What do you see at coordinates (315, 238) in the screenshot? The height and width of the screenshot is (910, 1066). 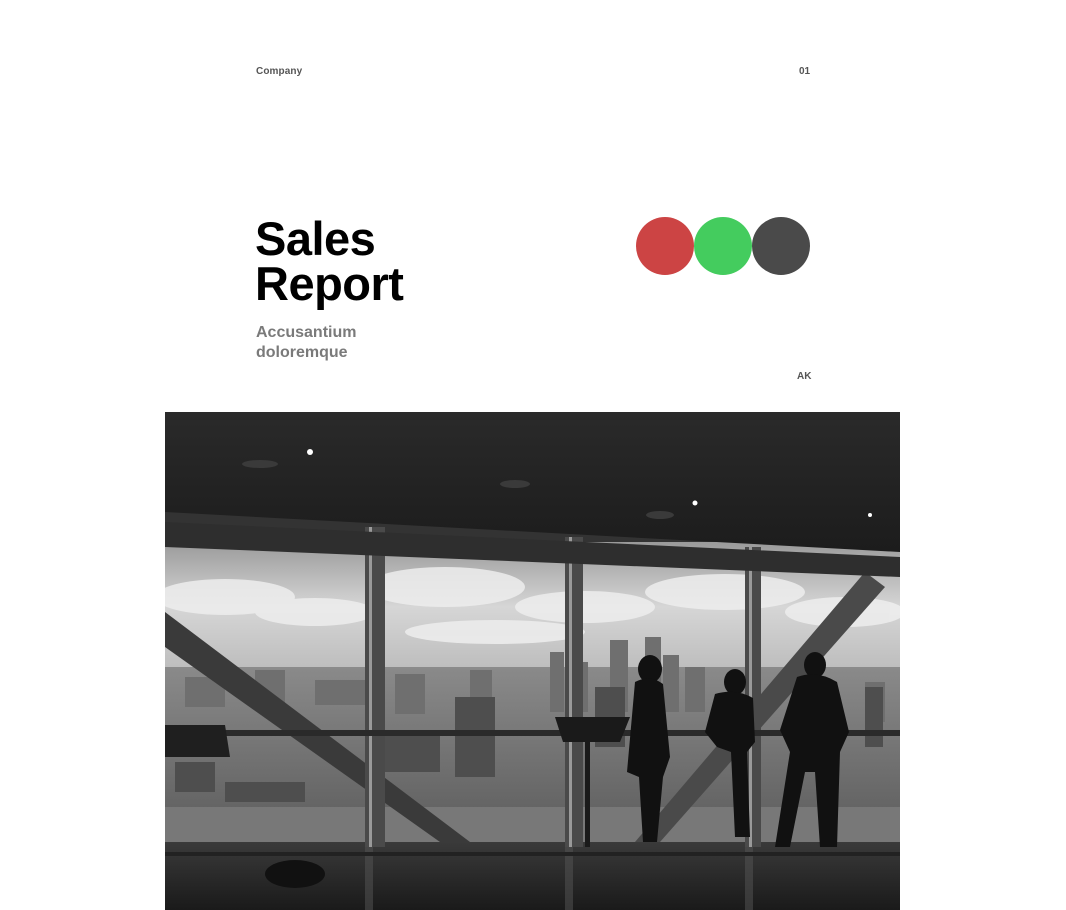 I see `report-title-line-1: Sales` at bounding box center [315, 238].